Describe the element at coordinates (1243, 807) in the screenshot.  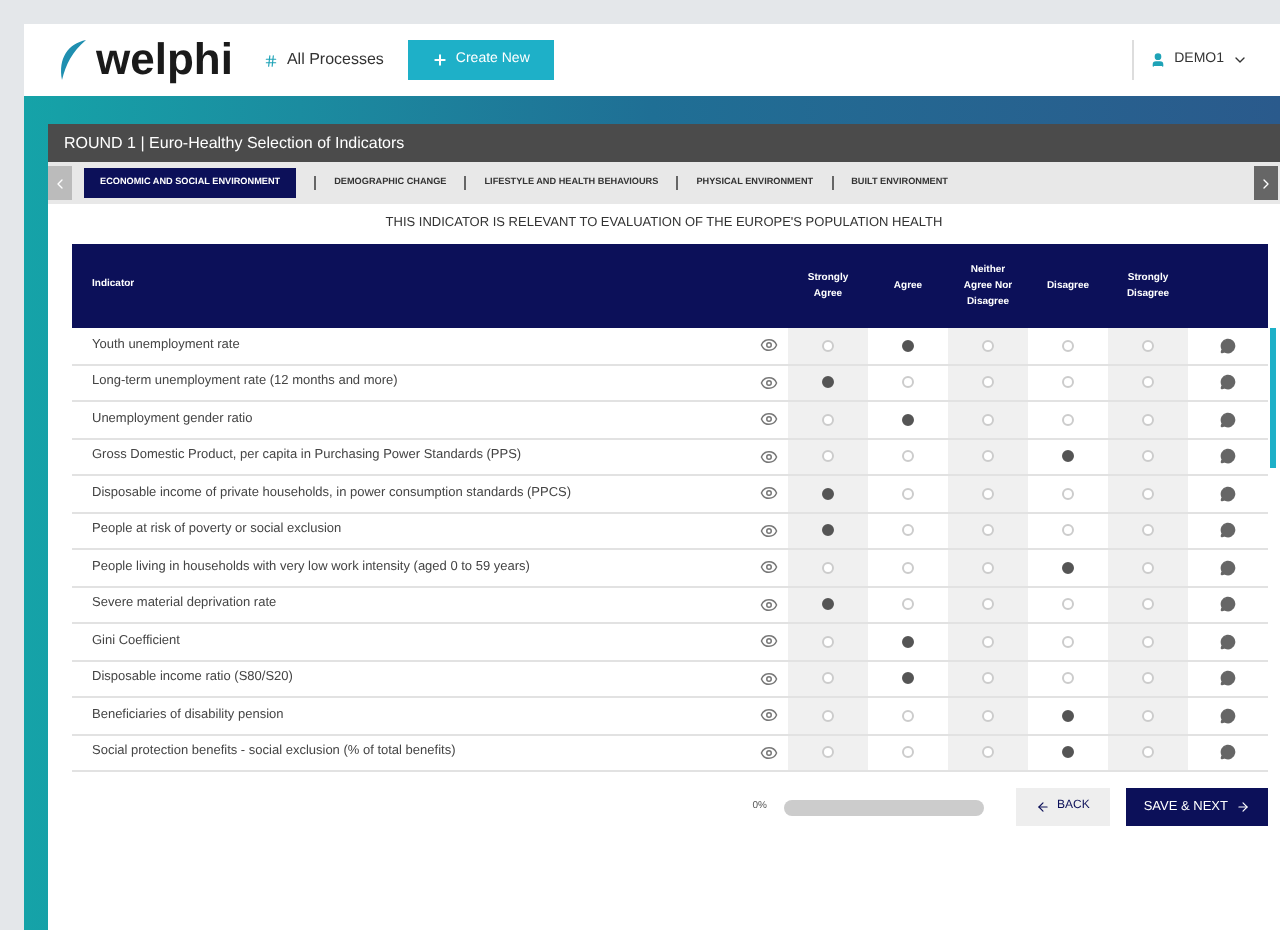
I see `arrow-right-icon` at that location.